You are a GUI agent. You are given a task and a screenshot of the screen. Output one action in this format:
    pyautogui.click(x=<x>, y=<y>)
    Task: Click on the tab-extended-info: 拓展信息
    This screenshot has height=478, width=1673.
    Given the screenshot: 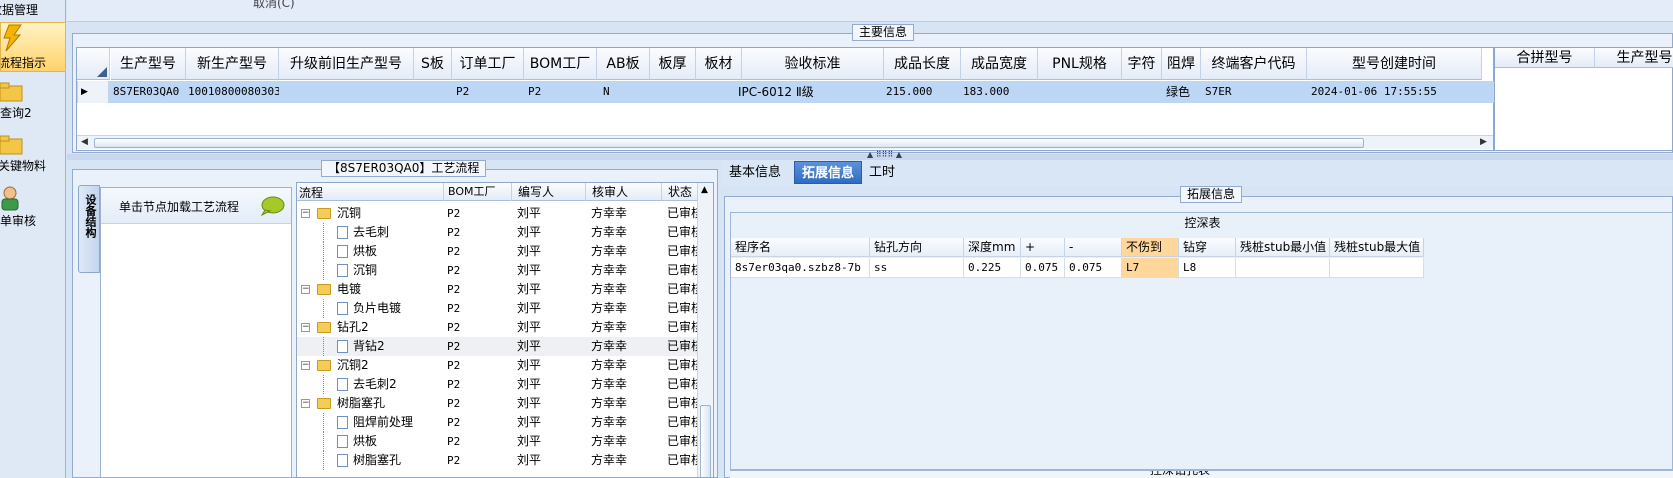 What is the action you would take?
    pyautogui.click(x=828, y=172)
    